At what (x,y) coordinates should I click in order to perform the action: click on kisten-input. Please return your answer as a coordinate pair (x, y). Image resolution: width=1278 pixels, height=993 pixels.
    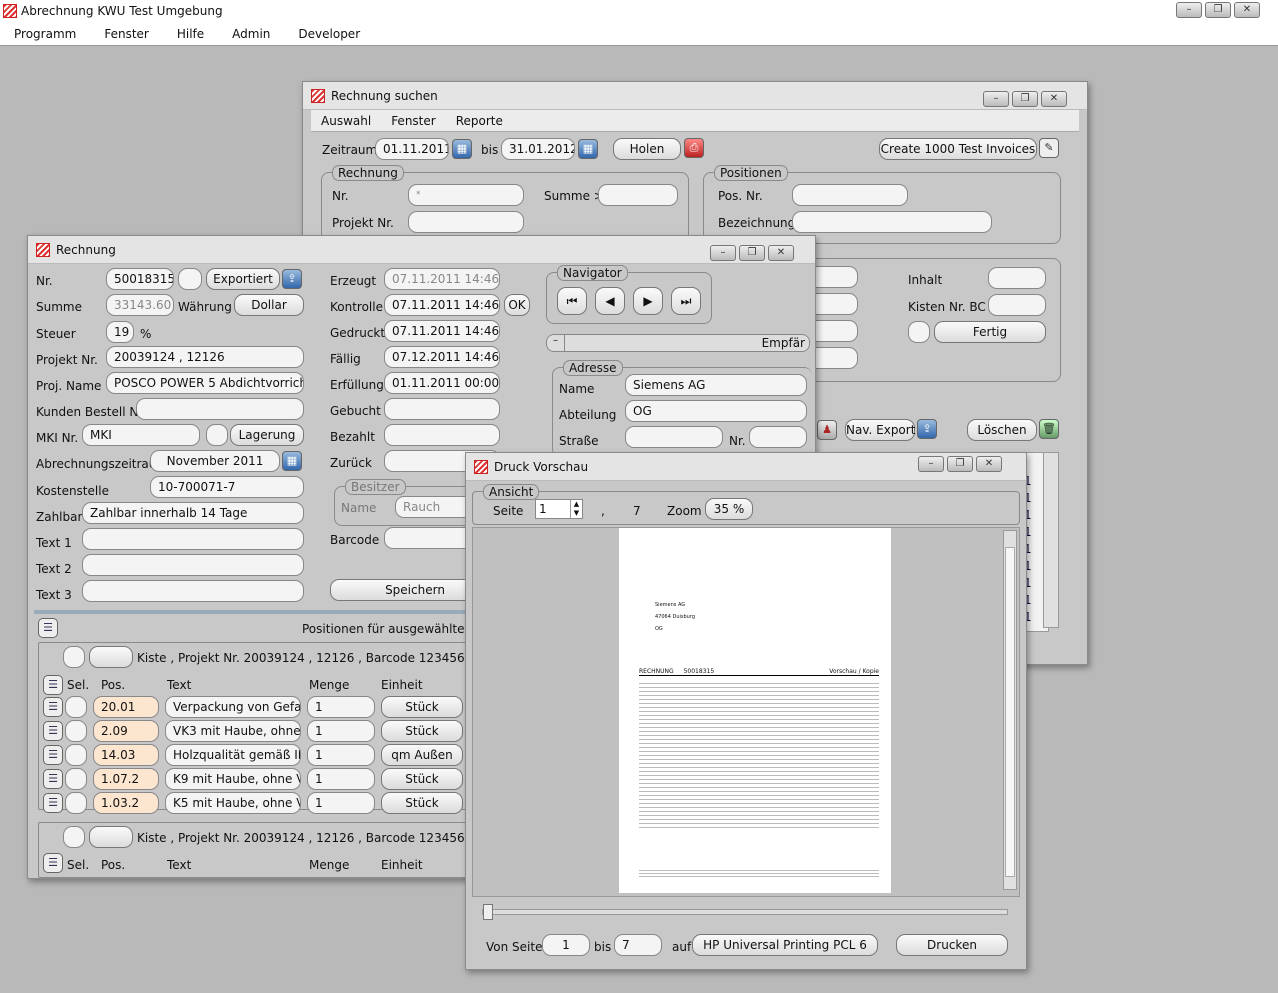
    Looking at the image, I should click on (1017, 305).